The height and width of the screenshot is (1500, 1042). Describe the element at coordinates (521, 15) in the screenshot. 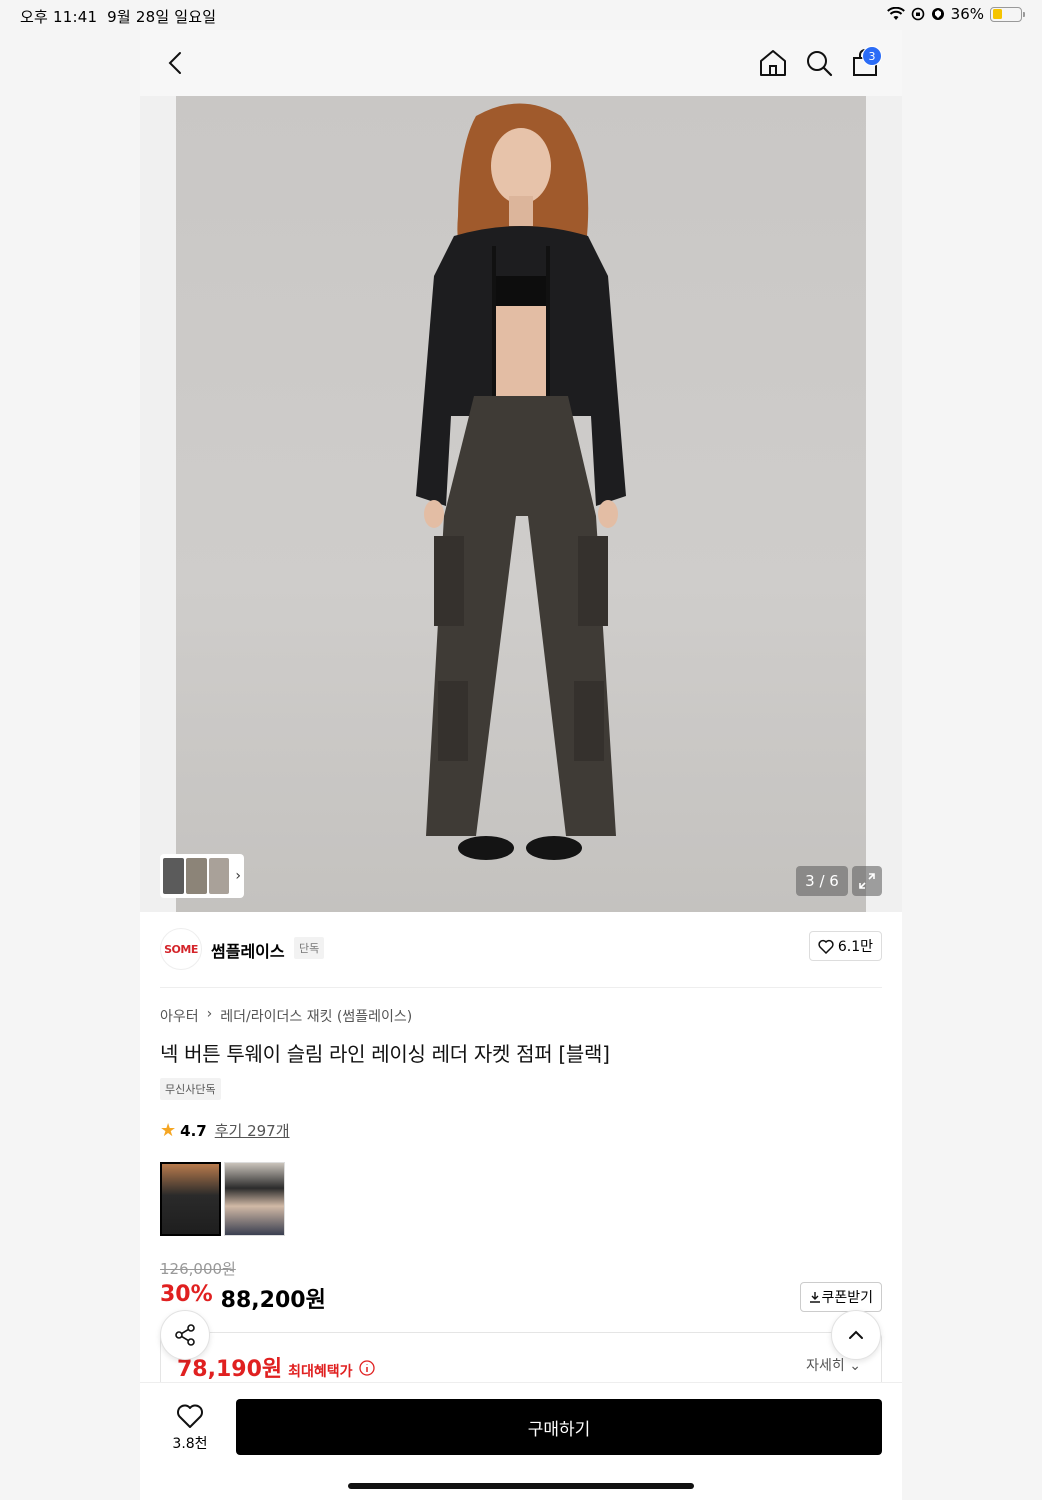

I see `status-bar: 오후 11:41 9월 28일 일요일 36%` at that location.